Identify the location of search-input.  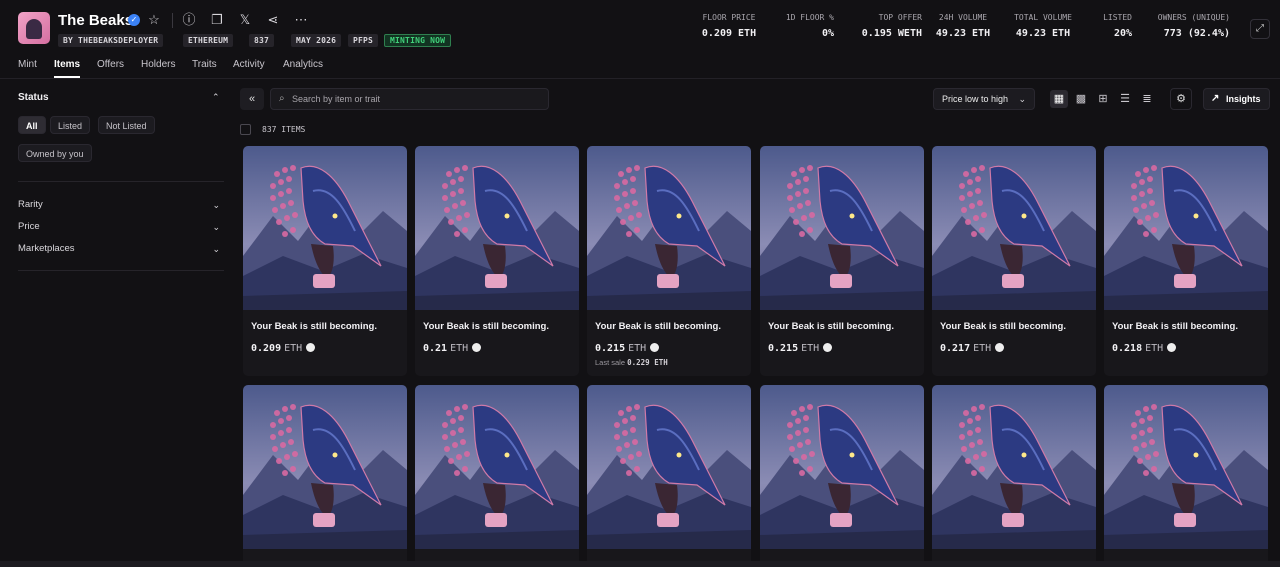
(417, 99).